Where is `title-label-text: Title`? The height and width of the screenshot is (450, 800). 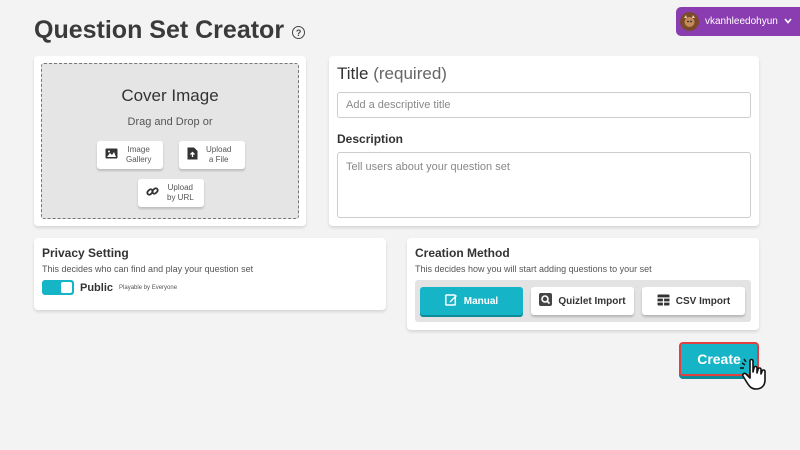 title-label-text: Title is located at coordinates (353, 73).